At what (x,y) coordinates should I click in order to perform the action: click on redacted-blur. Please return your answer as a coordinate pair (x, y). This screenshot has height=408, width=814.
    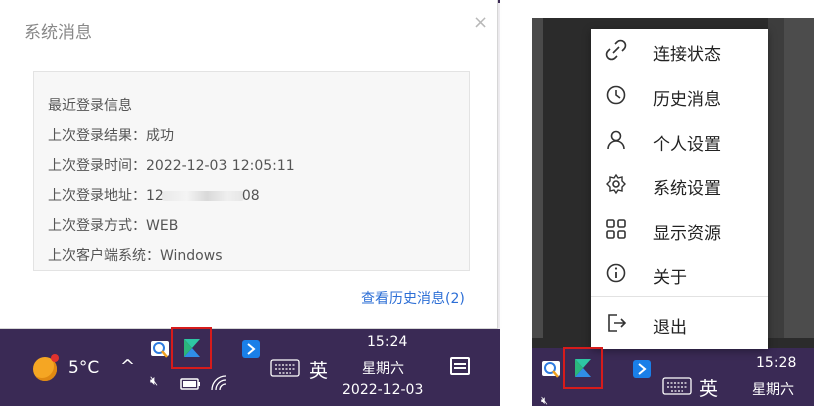
    Looking at the image, I should click on (202, 196).